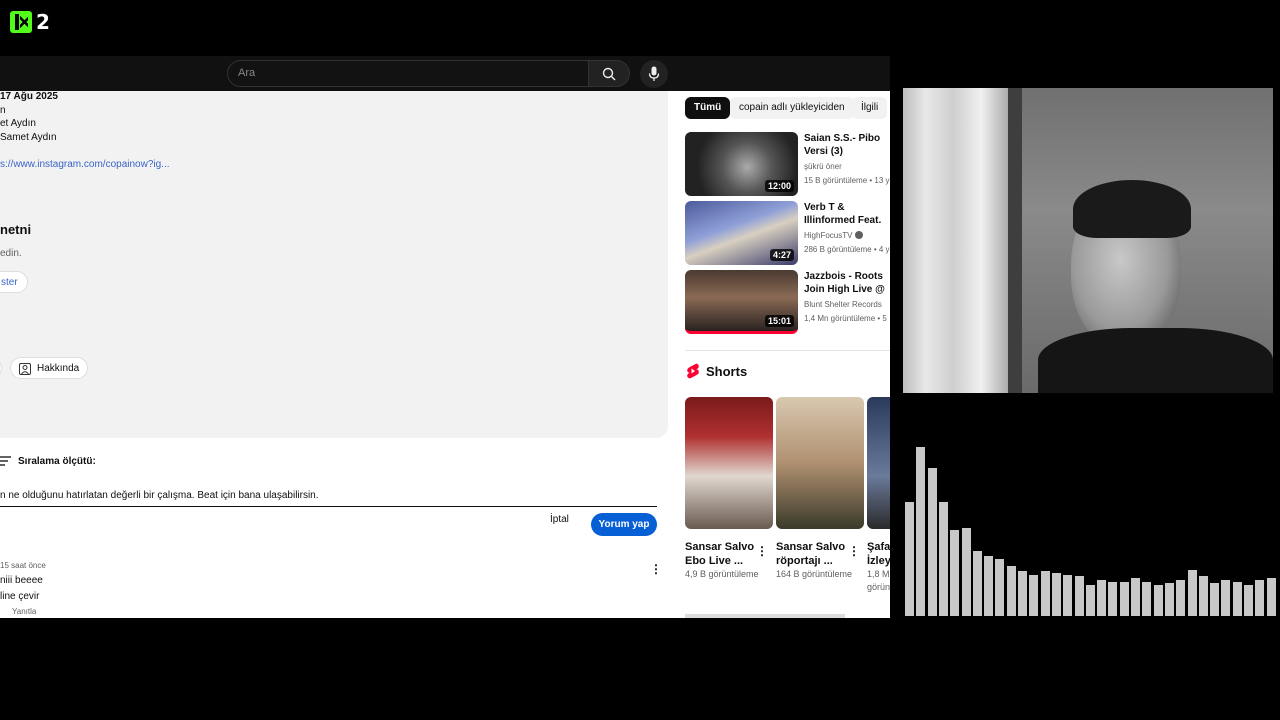 The image size is (1280, 720). Describe the element at coordinates (833, 235) in the screenshot. I see `channel-name: HighFocusTV` at that location.